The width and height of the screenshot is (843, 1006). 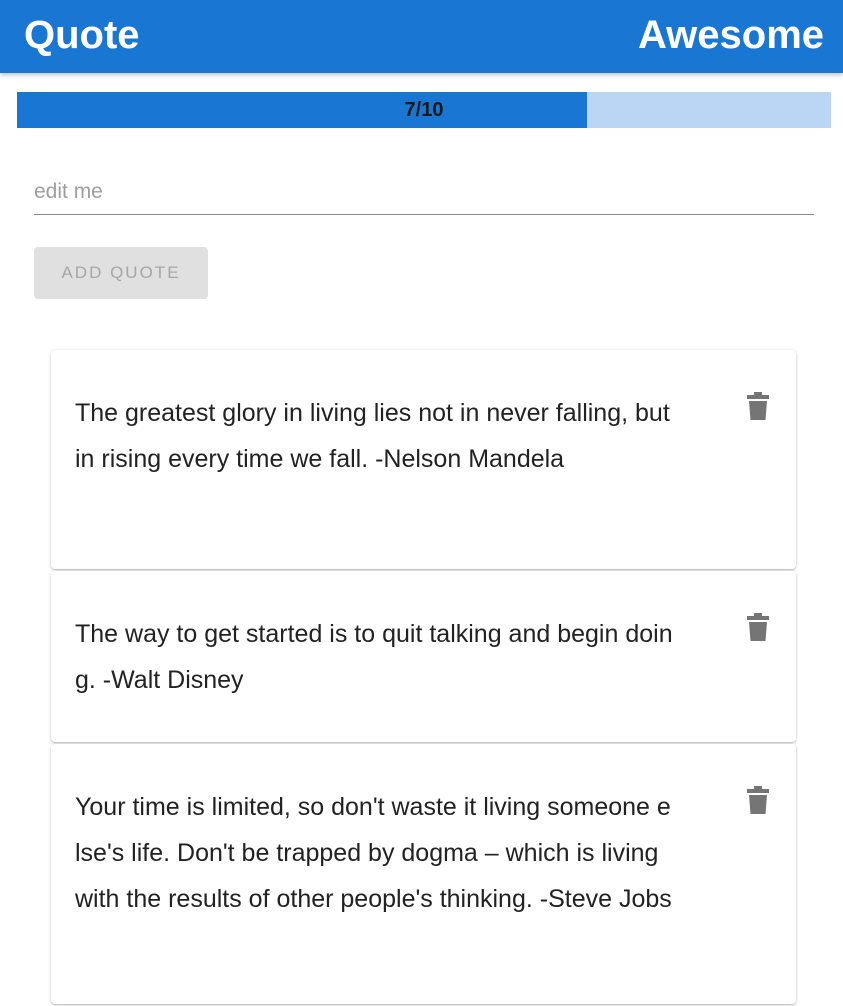 I want to click on quote-progress-bar: 7/10, so click(x=424, y=110).